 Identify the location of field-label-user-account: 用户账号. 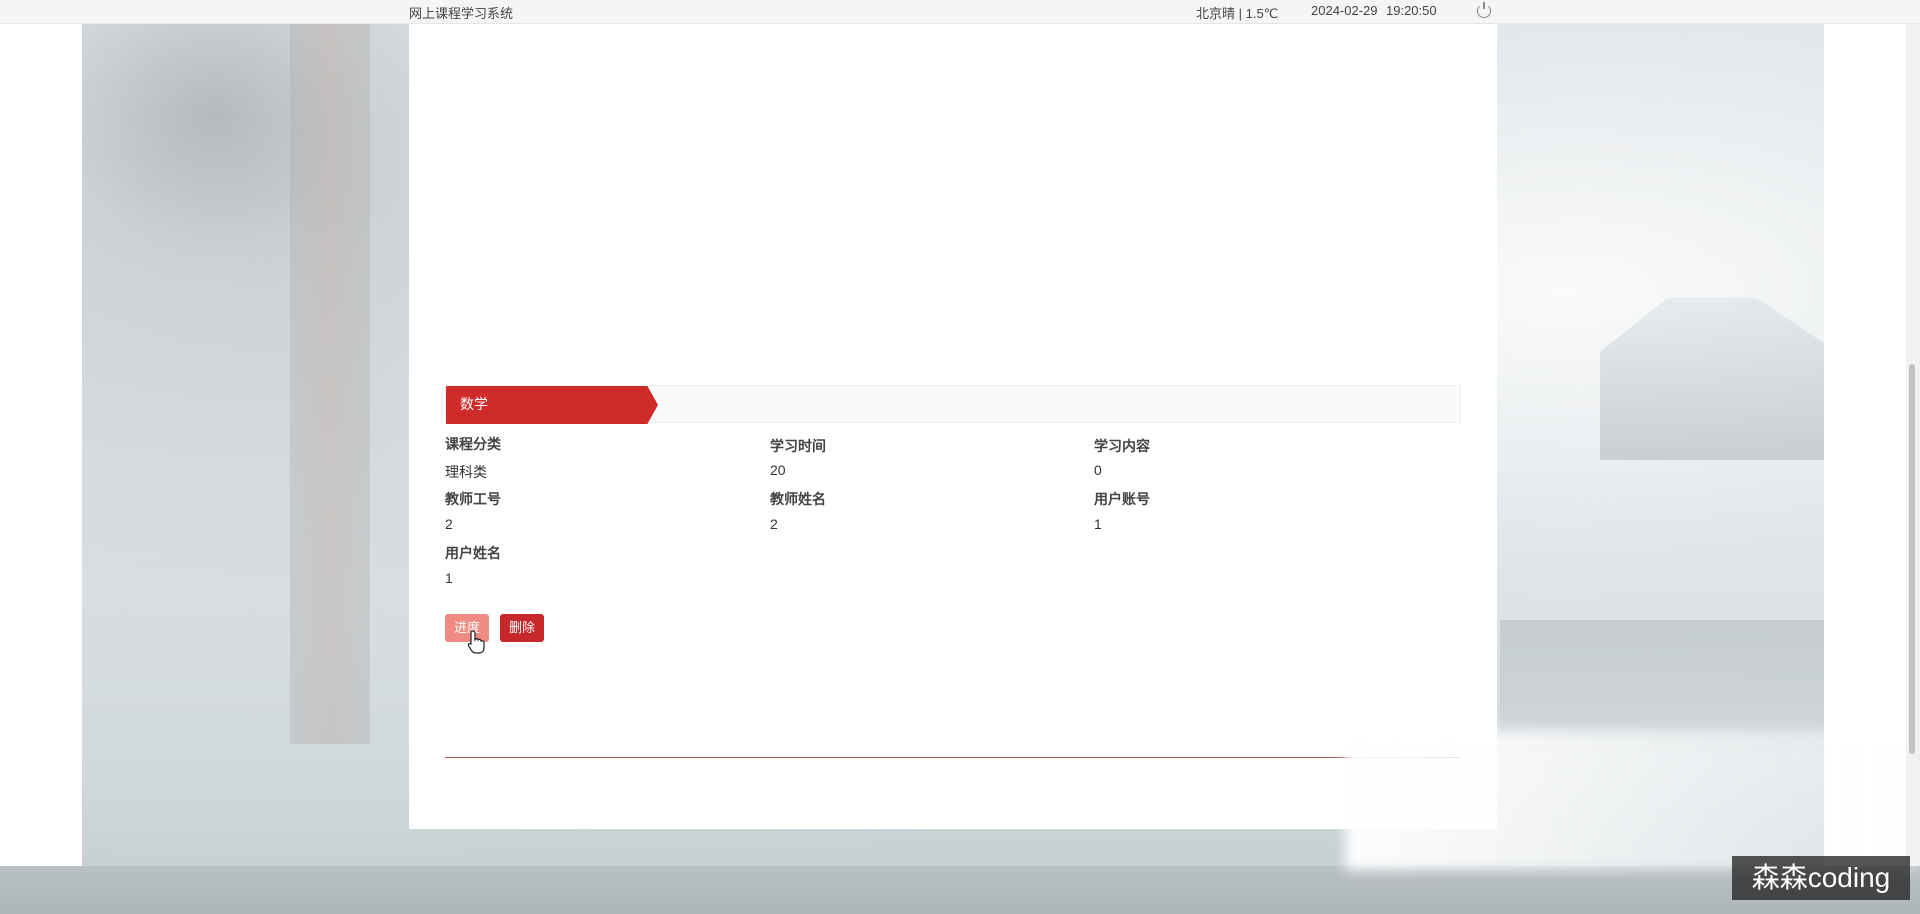
(1122, 499).